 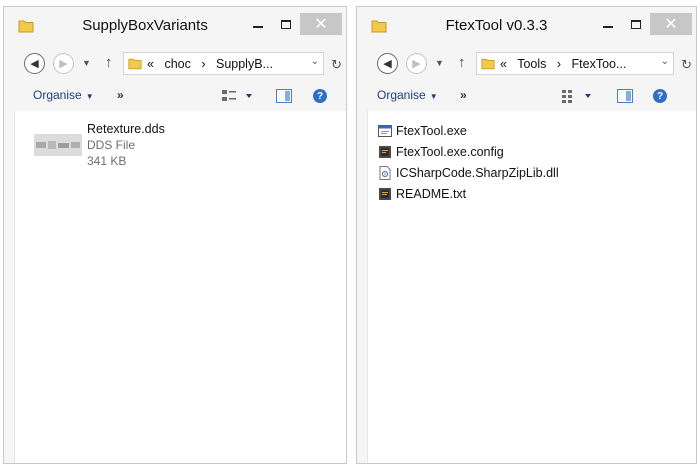 What do you see at coordinates (450, 151) in the screenshot?
I see `file-name: FtexTool.exe.config` at bounding box center [450, 151].